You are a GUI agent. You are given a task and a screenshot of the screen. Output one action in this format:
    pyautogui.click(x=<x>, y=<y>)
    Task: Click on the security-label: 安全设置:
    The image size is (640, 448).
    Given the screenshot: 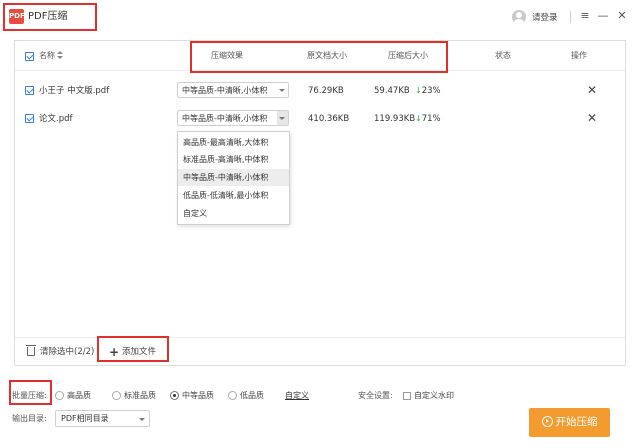 What is the action you would take?
    pyautogui.click(x=375, y=395)
    